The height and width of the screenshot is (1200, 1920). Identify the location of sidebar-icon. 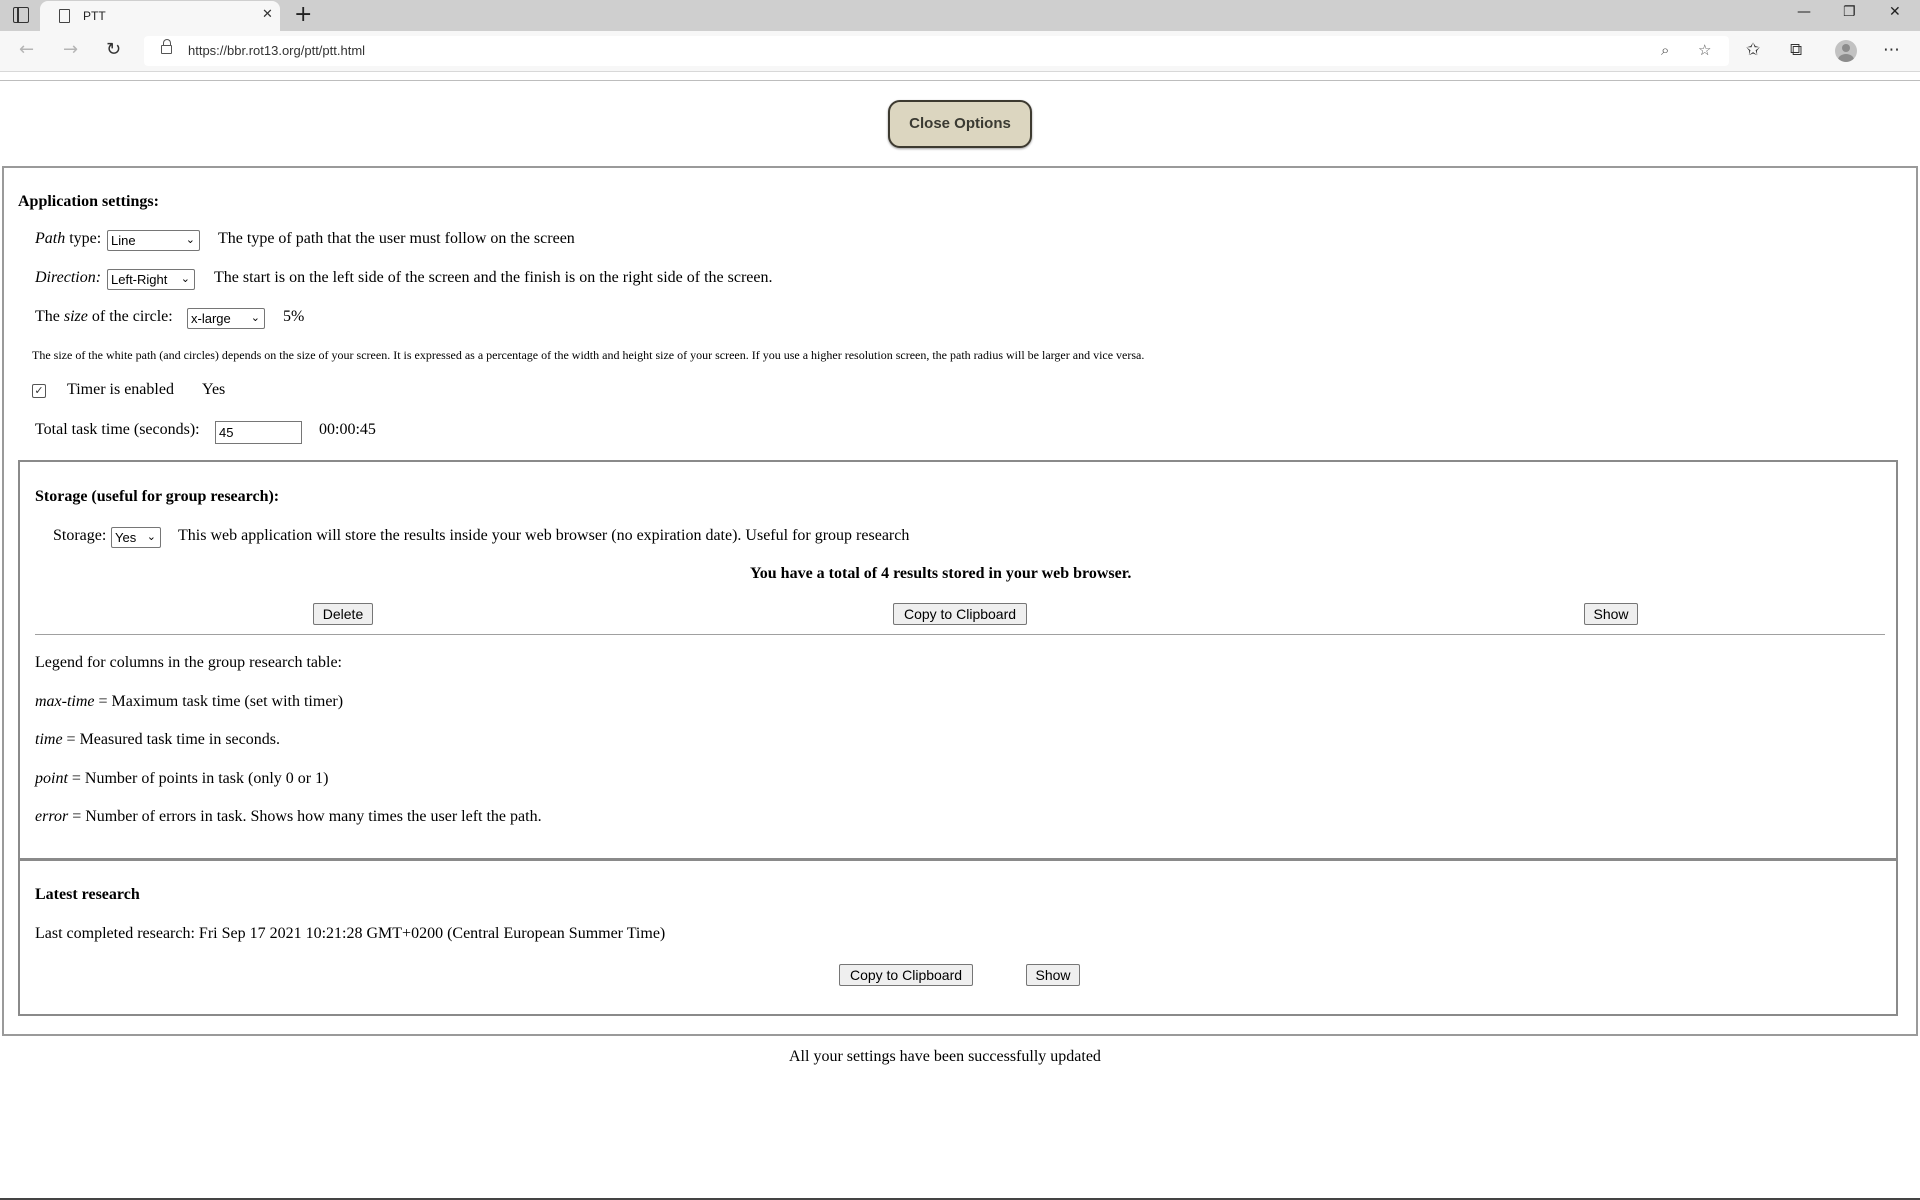
(21, 15).